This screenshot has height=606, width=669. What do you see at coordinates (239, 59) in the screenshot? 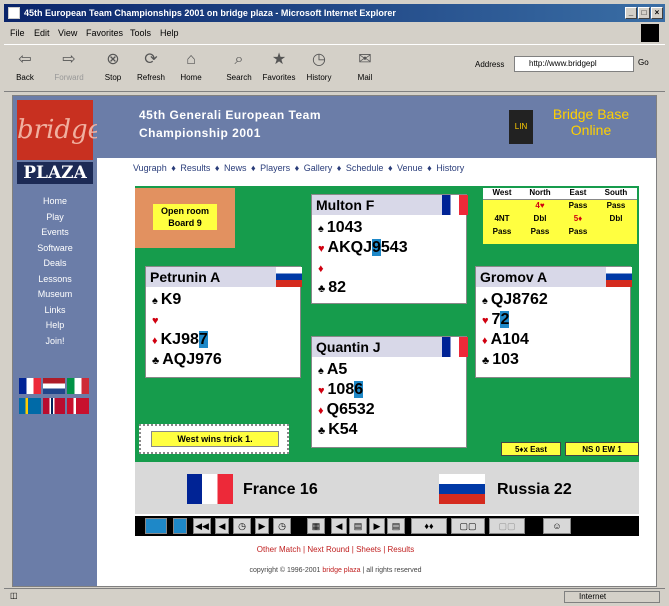
I see `search-icon: ⌕` at bounding box center [239, 59].